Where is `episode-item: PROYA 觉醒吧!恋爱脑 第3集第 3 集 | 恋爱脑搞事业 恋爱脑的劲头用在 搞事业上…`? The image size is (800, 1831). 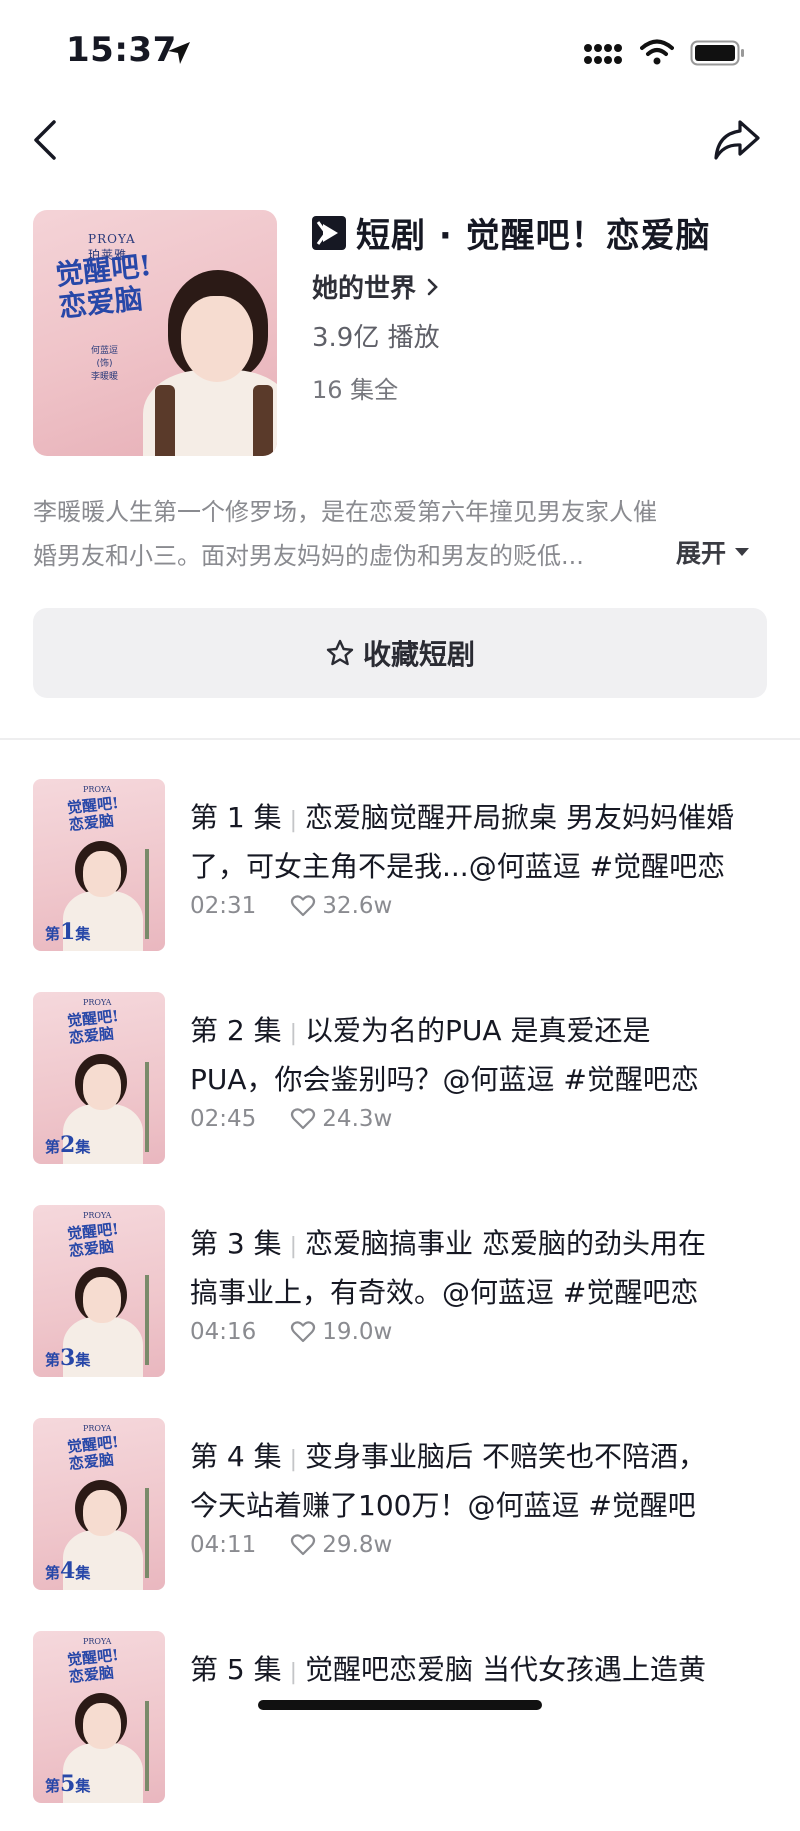
episode-item: PROYA 觉醒吧!恋爱脑 第3集第 3 集 | 恋爱脑搞事业 恋爱脑的劲头用在 搞事业上… is located at coordinates (400, 1305).